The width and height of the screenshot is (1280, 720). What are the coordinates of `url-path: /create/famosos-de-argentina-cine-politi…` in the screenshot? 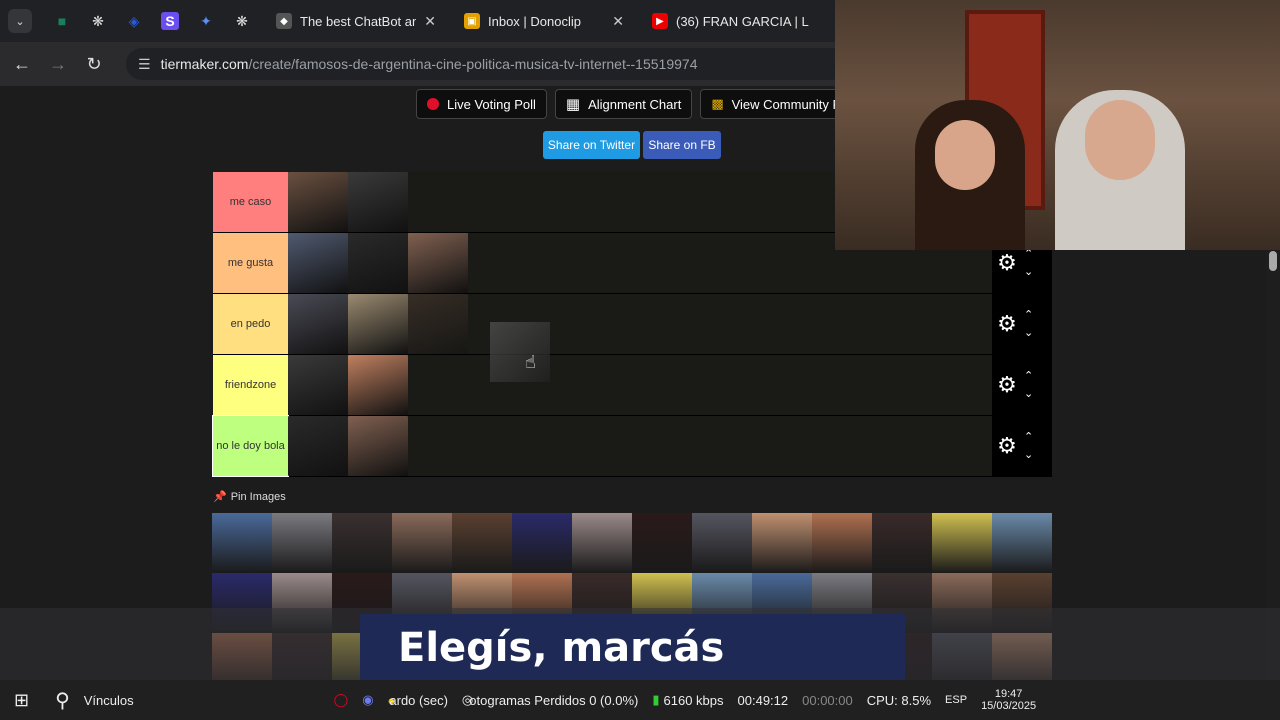 It's located at (473, 64).